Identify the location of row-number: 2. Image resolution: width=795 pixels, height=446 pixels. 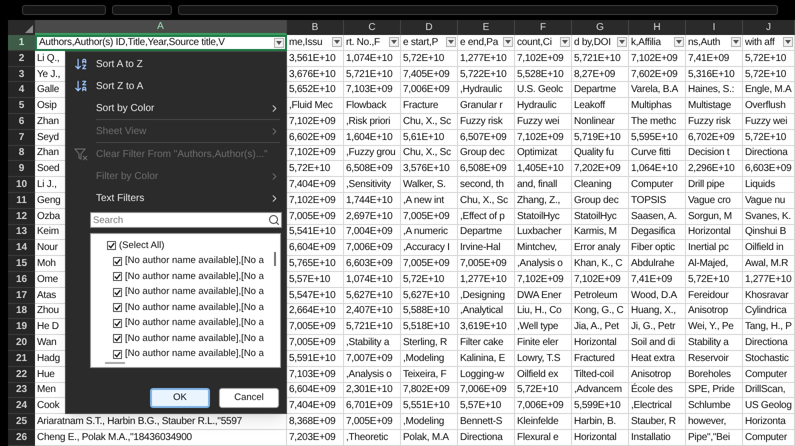
(21, 58).